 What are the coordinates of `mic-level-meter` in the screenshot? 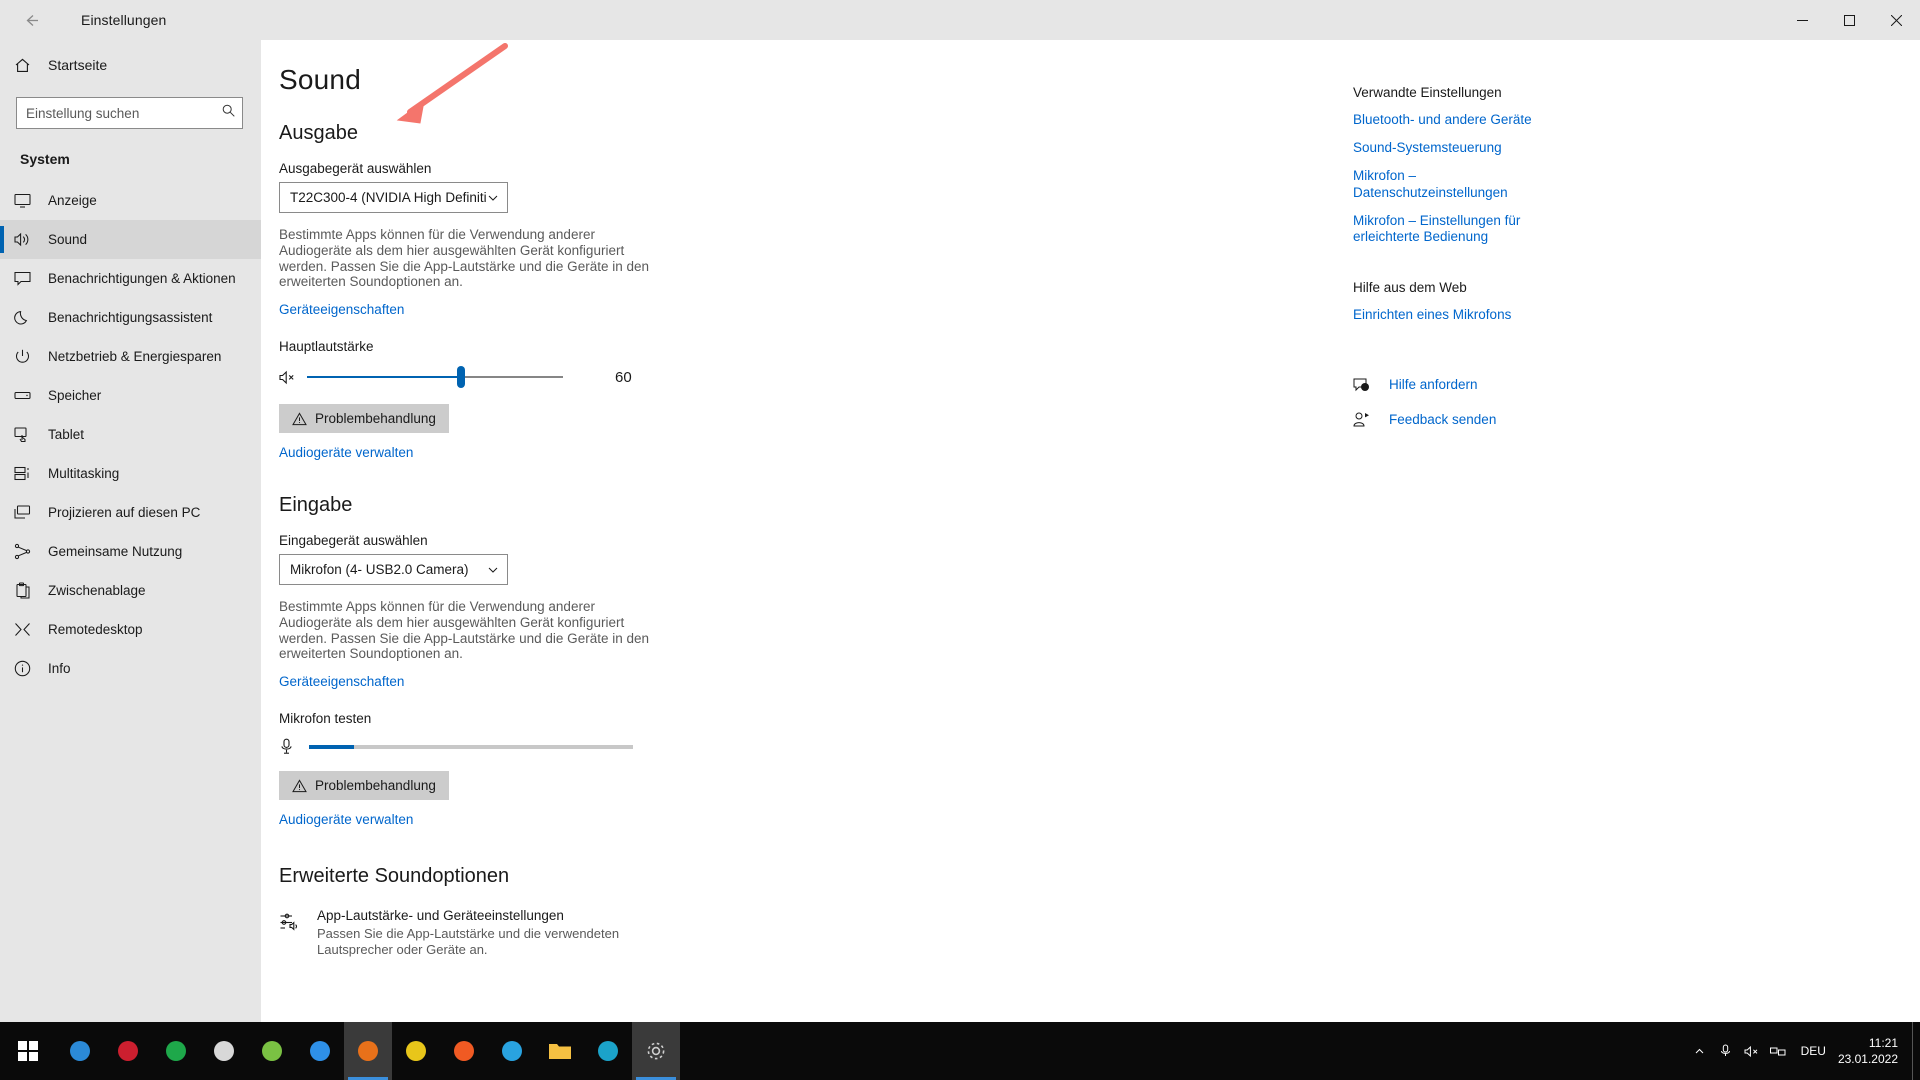 It's located at (471, 746).